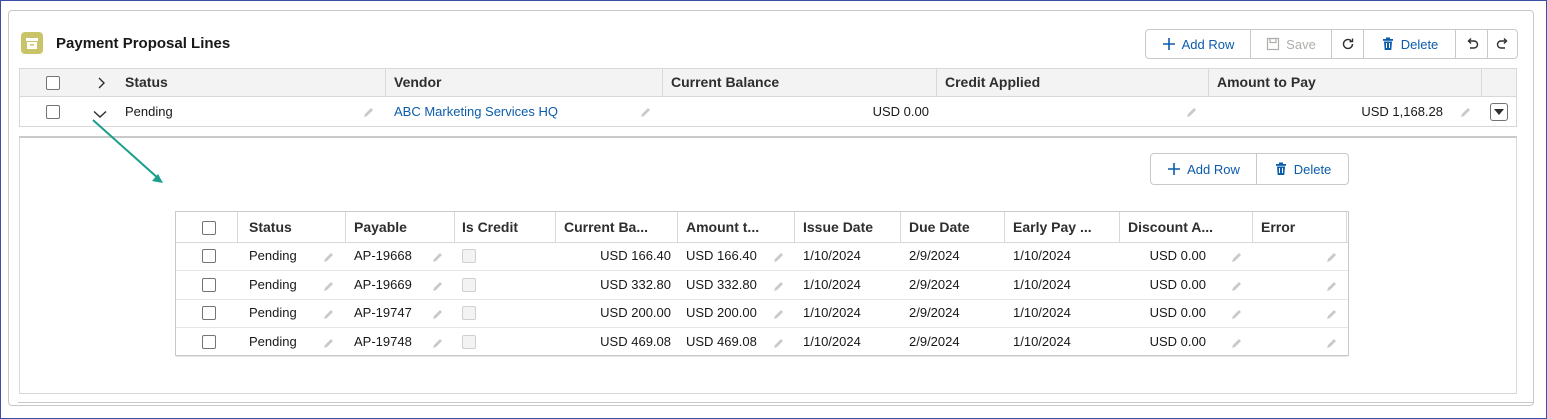 Image resolution: width=1547 pixels, height=419 pixels. Describe the element at coordinates (721, 312) in the screenshot. I see `sub-row-amount: USD 200.00` at that location.